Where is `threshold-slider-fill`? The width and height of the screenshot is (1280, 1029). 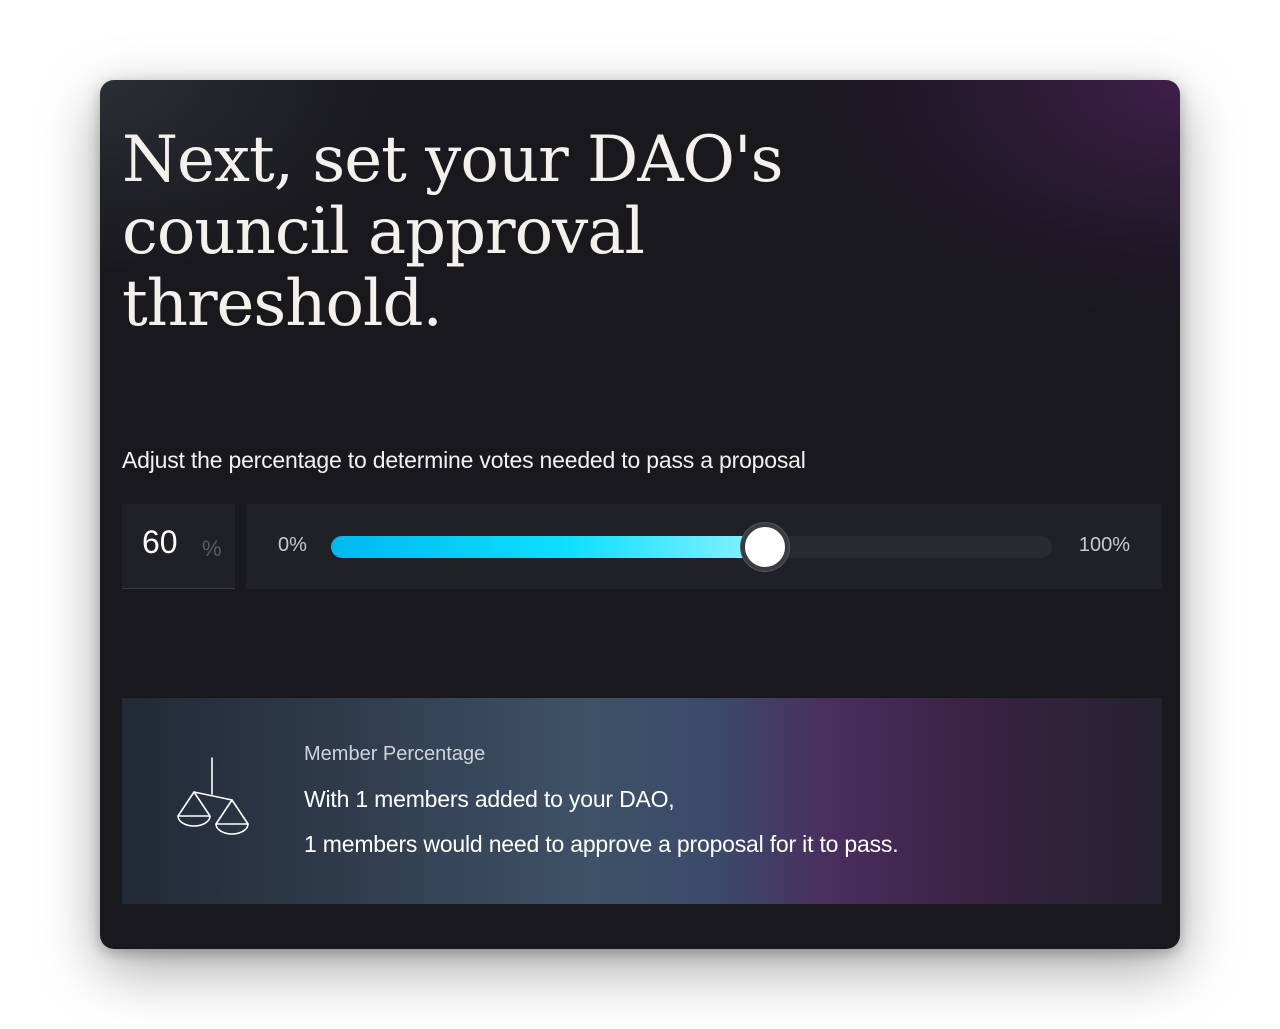 threshold-slider-fill is located at coordinates (547, 547).